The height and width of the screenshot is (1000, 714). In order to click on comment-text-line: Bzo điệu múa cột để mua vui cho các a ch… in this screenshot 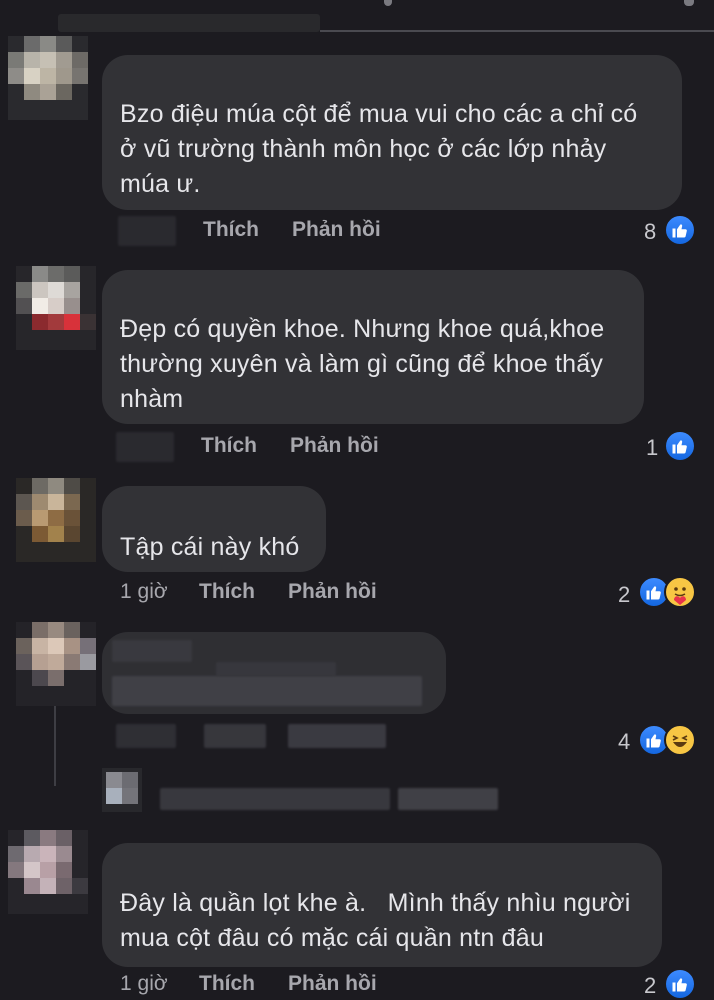, I will do `click(379, 114)`.